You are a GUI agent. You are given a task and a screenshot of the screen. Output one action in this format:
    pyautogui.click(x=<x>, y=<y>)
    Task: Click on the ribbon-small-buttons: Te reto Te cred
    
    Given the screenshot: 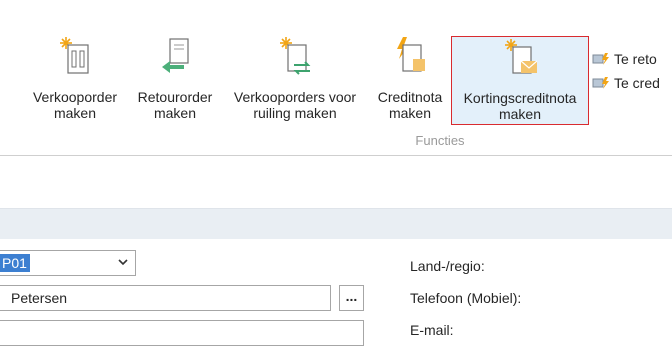 What is the action you would take?
    pyautogui.click(x=626, y=71)
    